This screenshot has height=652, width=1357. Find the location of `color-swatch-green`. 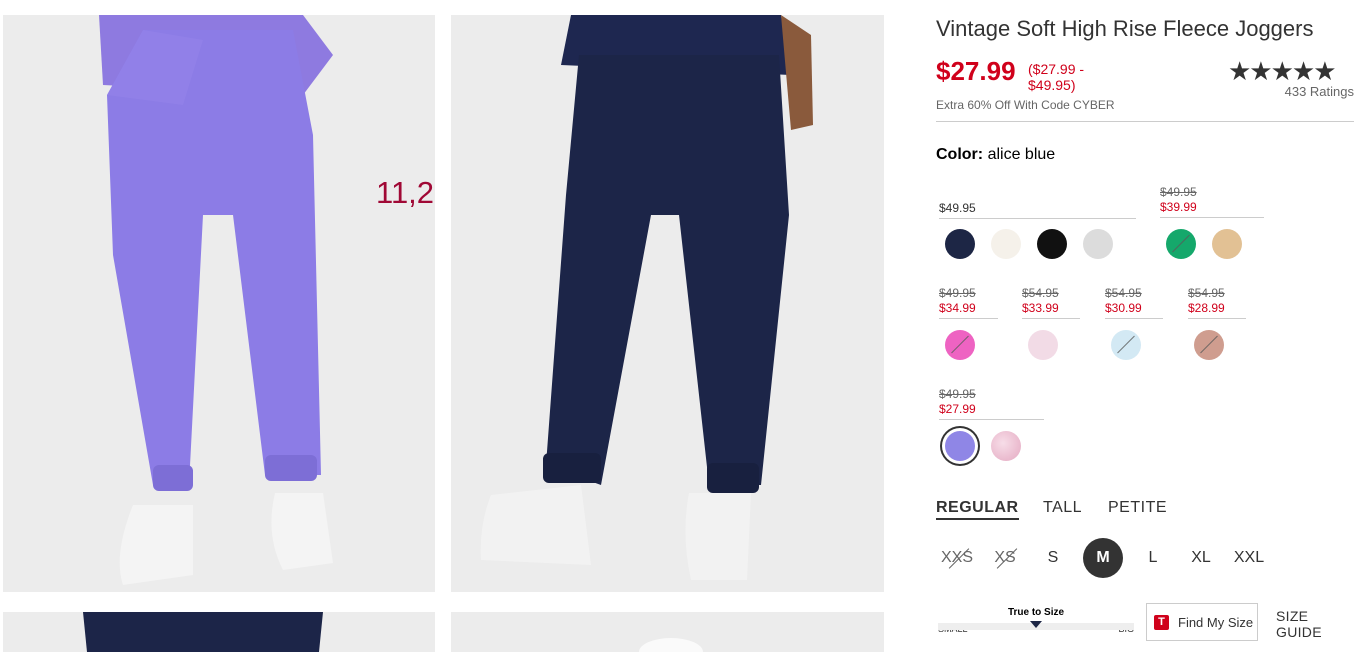

color-swatch-green is located at coordinates (1181, 244).